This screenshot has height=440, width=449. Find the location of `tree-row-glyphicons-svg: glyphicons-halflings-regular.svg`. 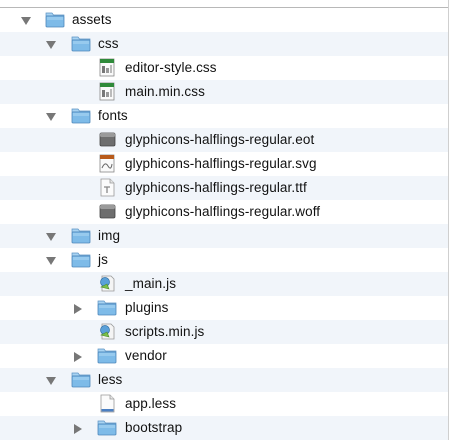

tree-row-glyphicons-svg: glyphicons-halflings-regular.svg is located at coordinates (224, 164).